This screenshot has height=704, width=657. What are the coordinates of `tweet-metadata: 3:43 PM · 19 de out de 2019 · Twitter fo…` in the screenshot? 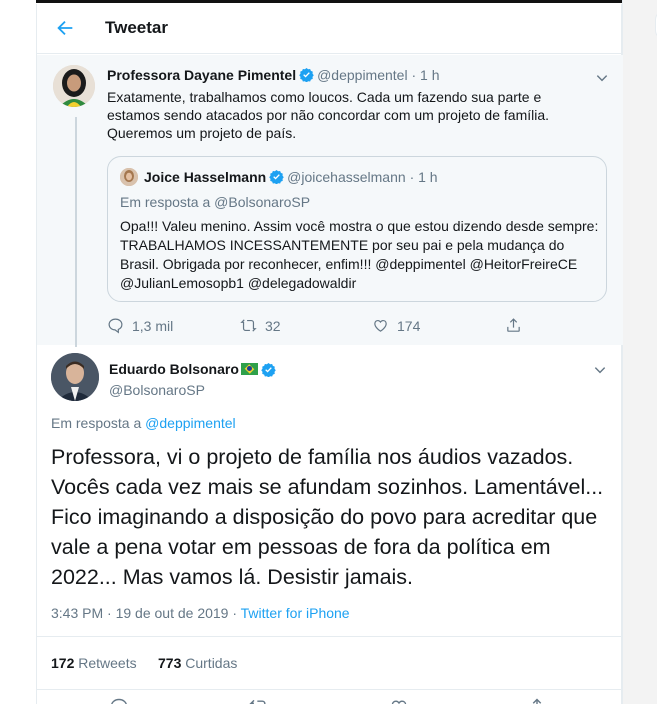 It's located at (200, 613).